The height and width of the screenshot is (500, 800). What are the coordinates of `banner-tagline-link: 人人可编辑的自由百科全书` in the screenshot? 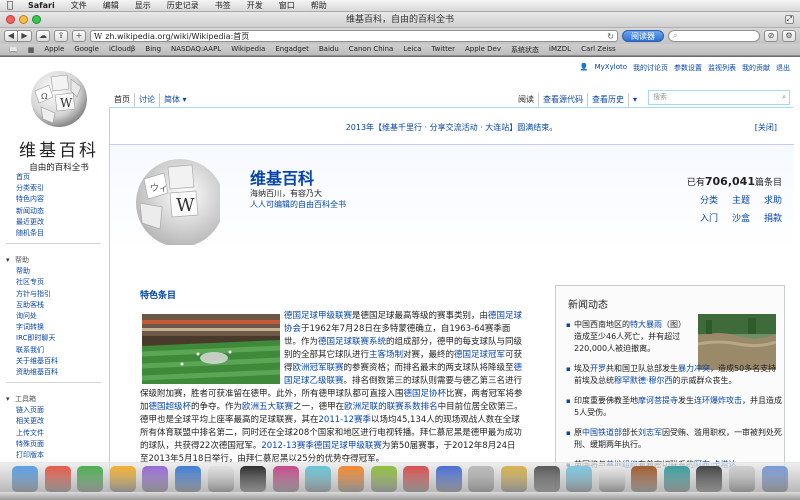 It's located at (298, 204).